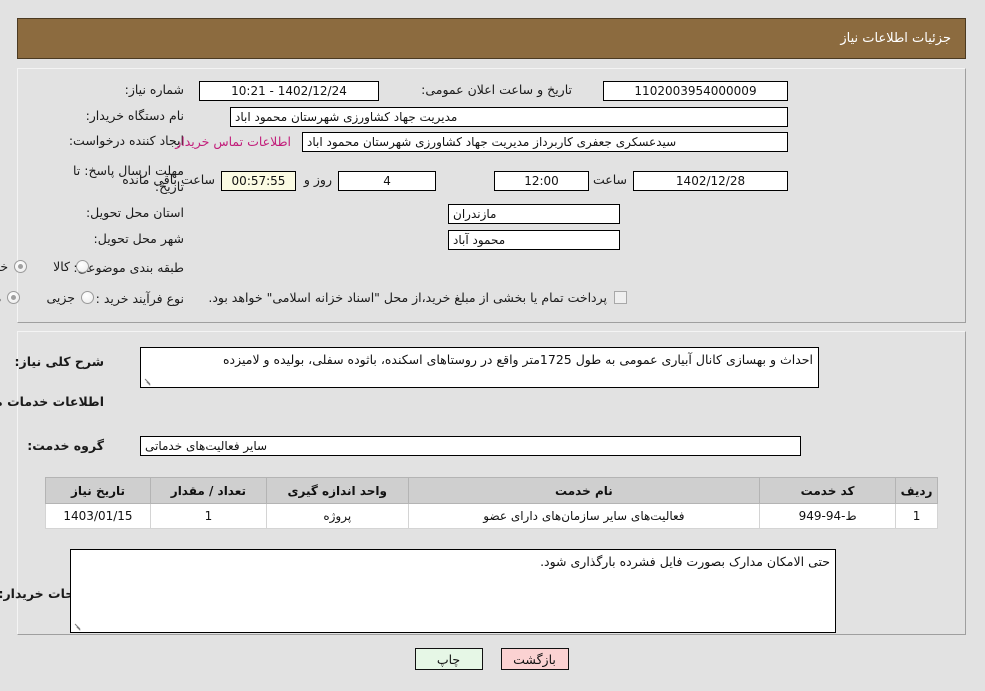 The height and width of the screenshot is (691, 985). I want to click on th-service-code: کد خدمت, so click(829, 490).